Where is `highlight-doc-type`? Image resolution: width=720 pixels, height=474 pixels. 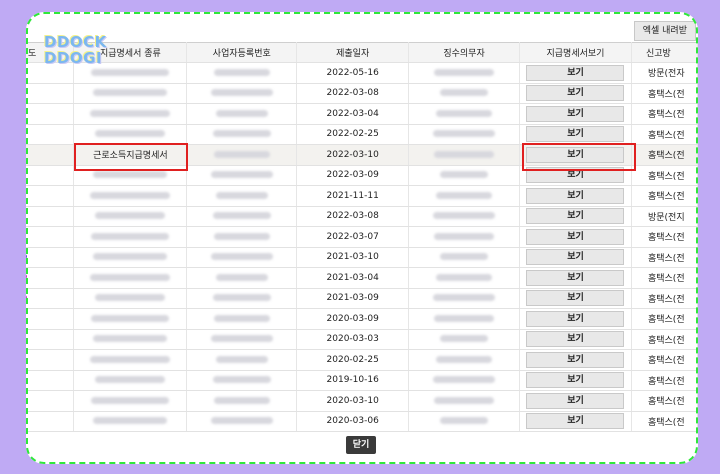
highlight-doc-type is located at coordinates (131, 157).